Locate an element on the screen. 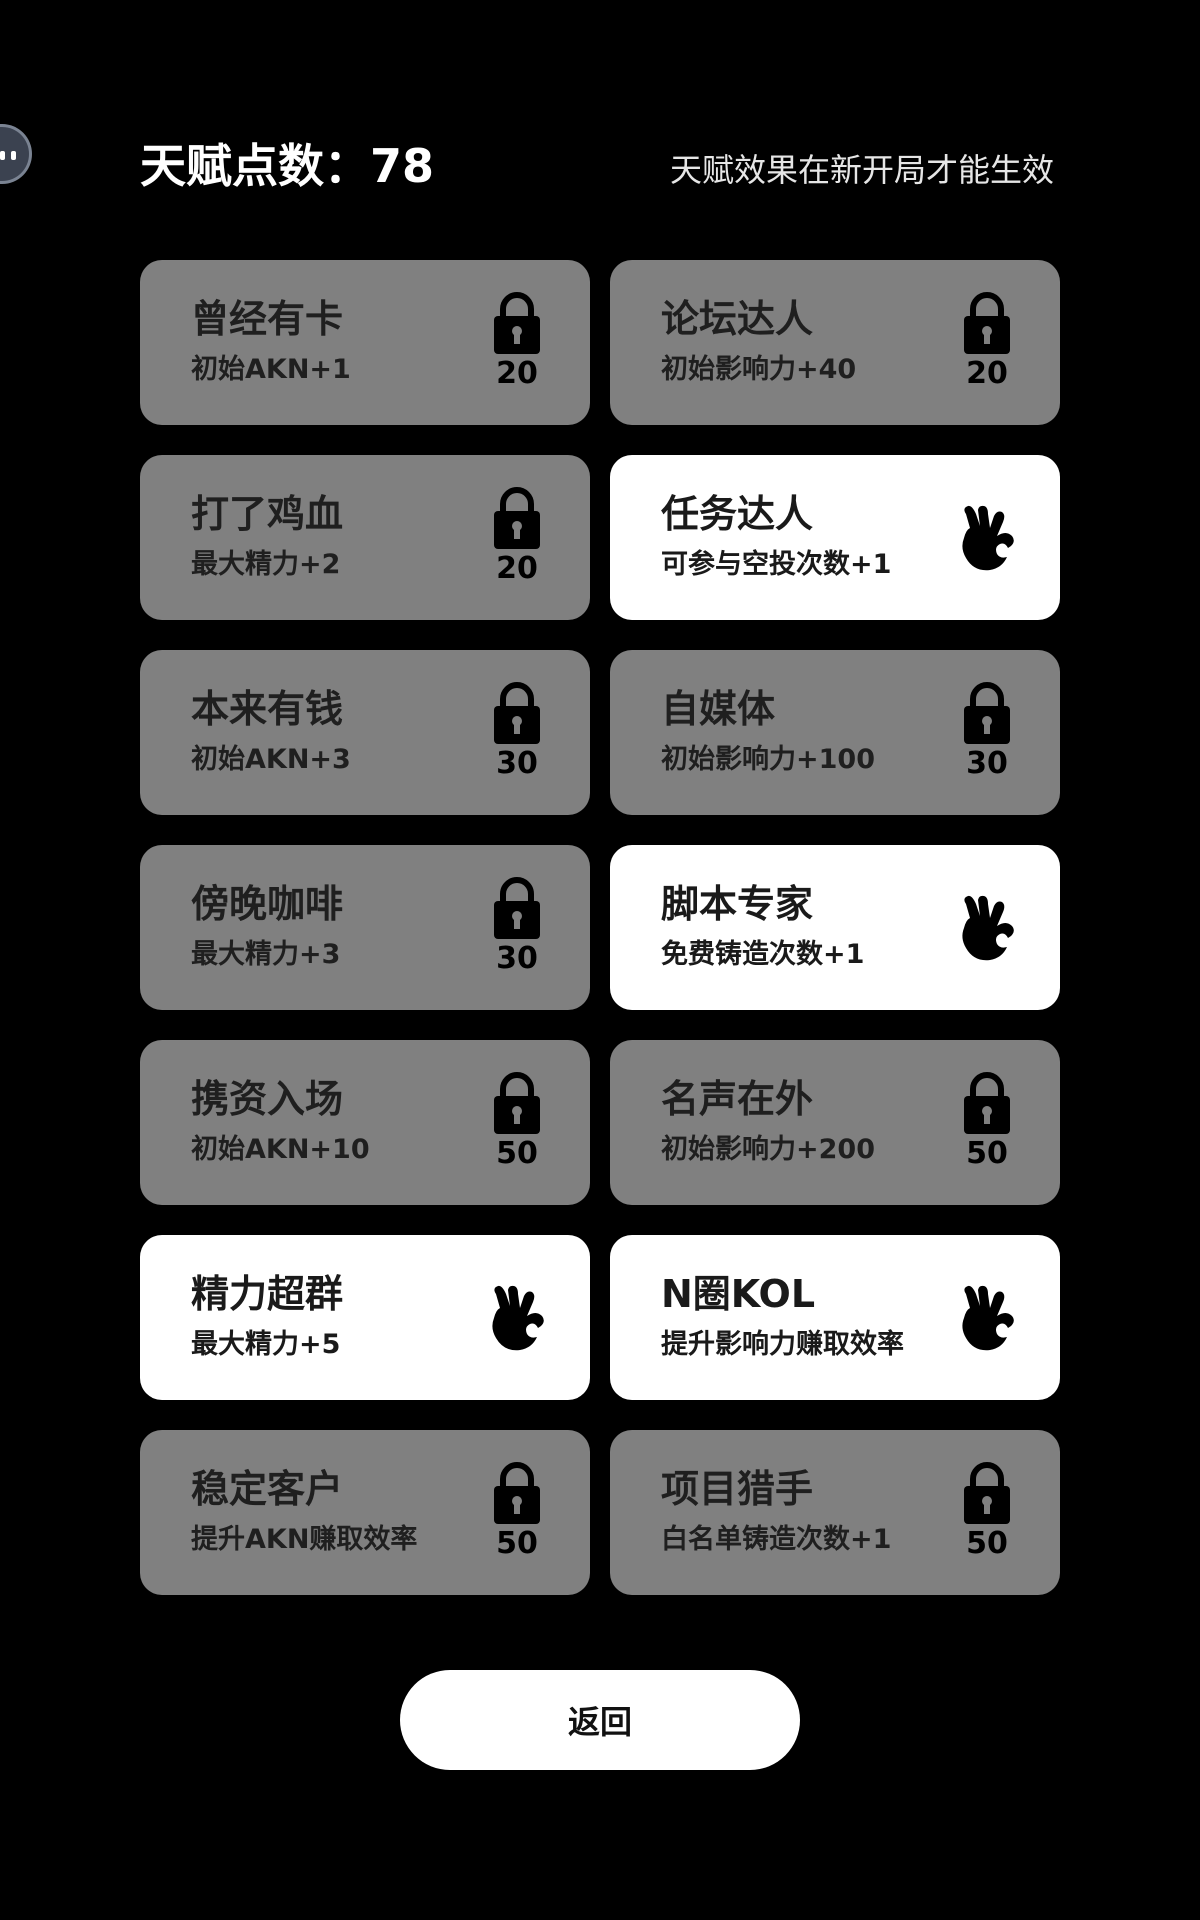 The image size is (1200, 1920). talent-desc: 初始影响力+200 is located at coordinates (768, 1149).